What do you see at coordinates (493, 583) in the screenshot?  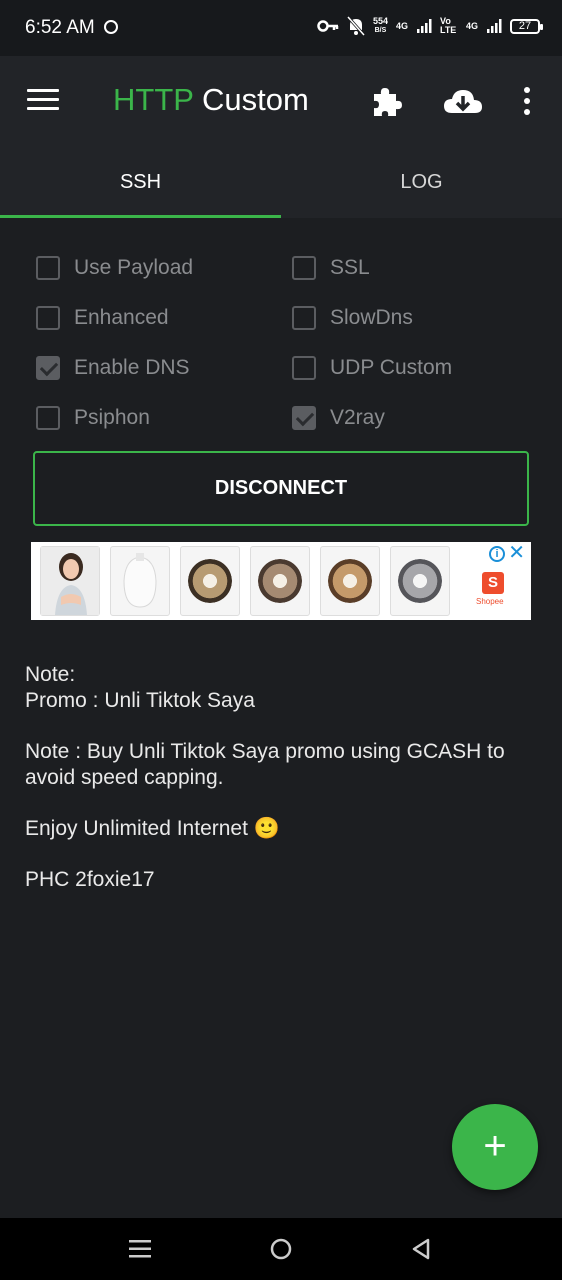 I see `shopee-logo-icon: S` at bounding box center [493, 583].